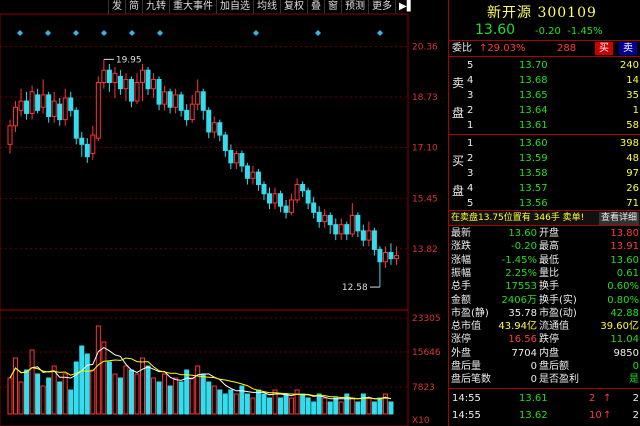 This screenshot has height=426, width=640. Describe the element at coordinates (549, 273) in the screenshot. I see `stat-label: 量比` at that location.